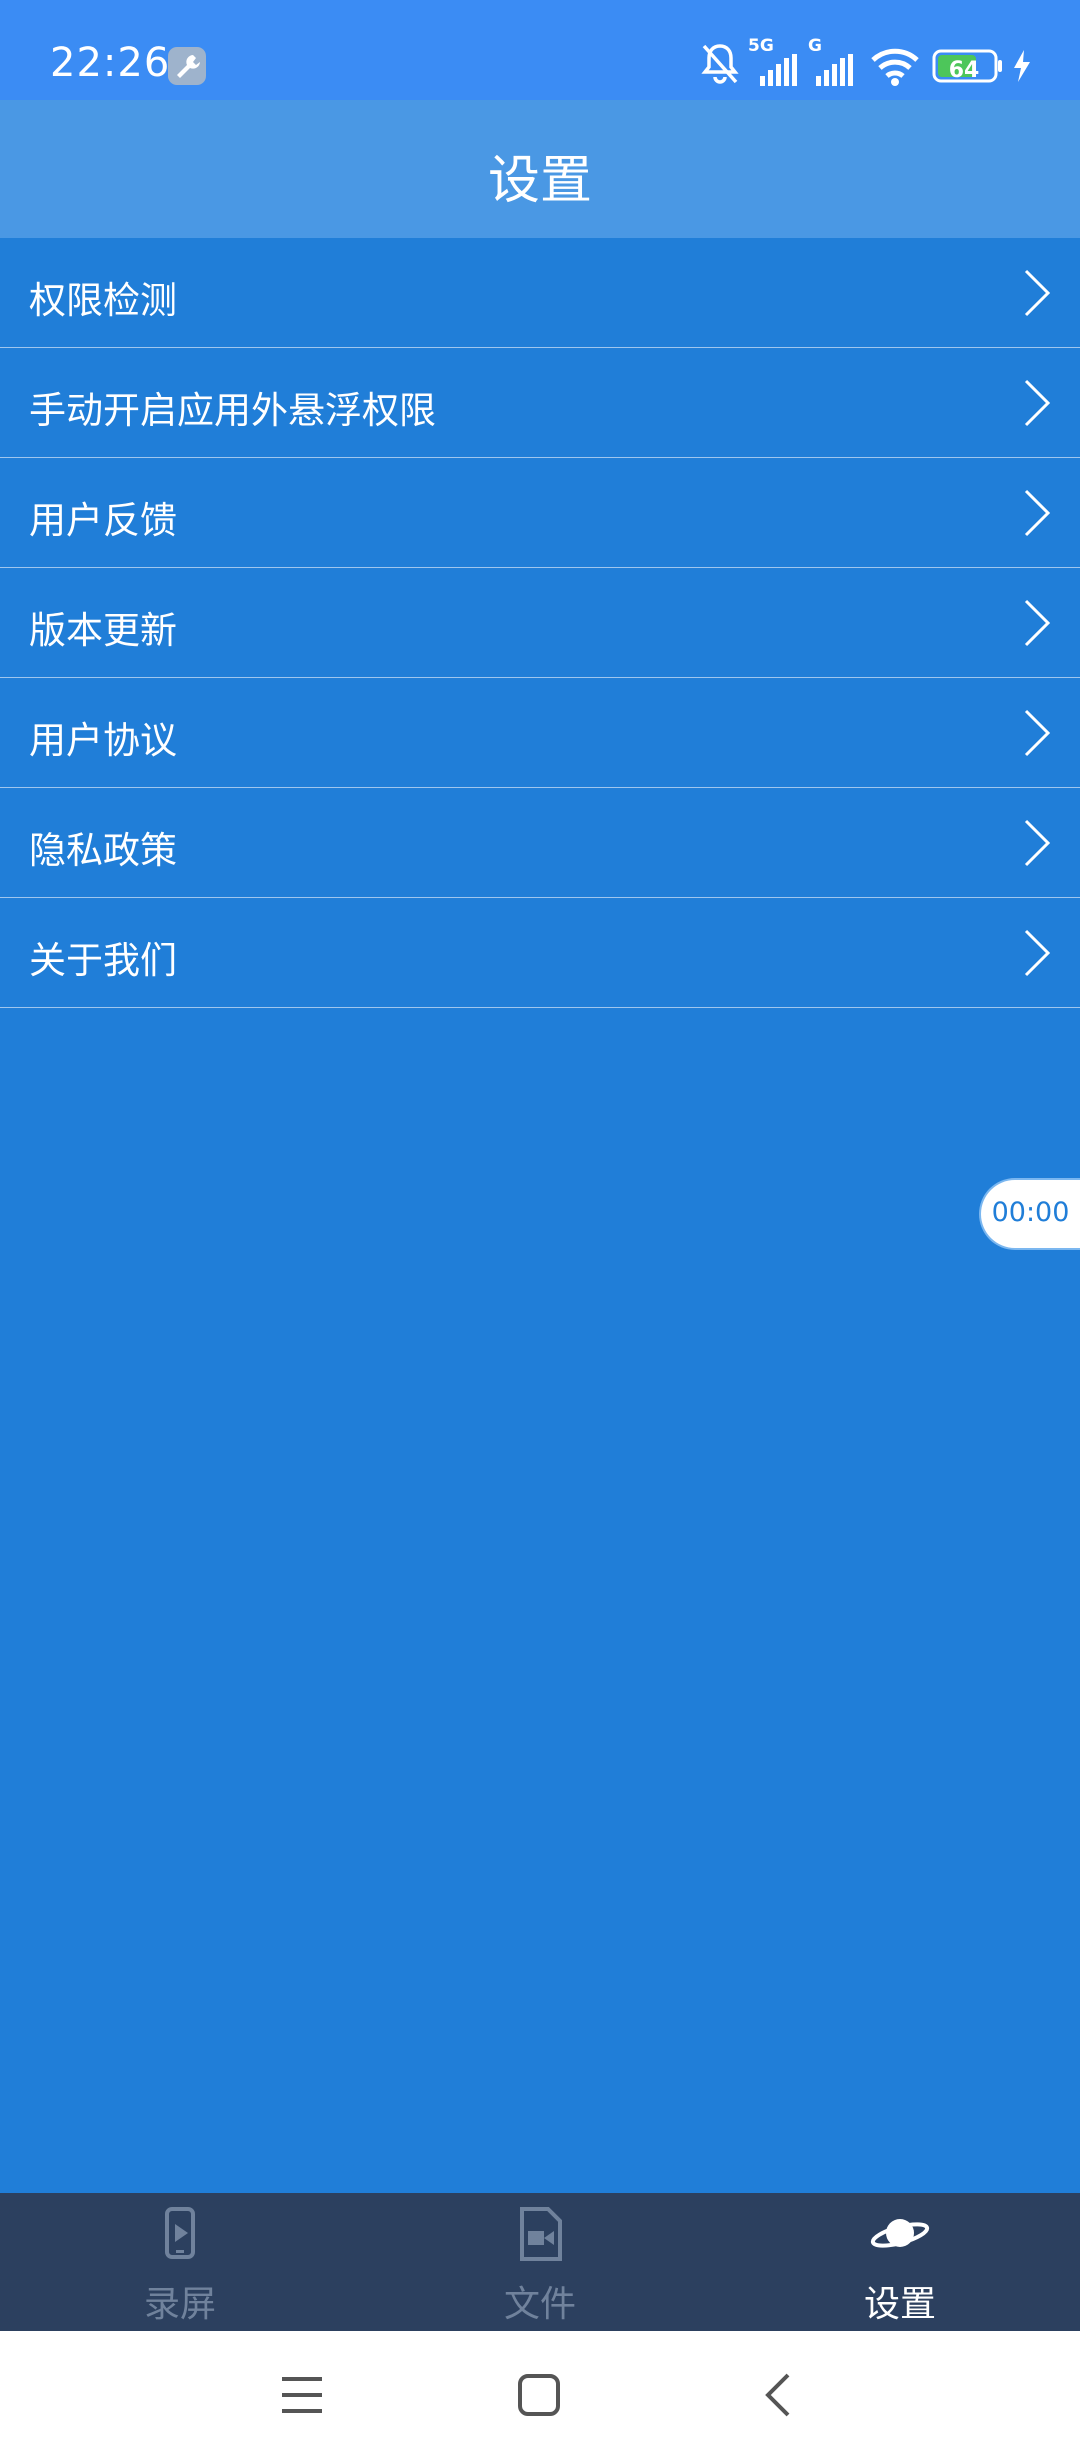  What do you see at coordinates (103, 960) in the screenshot?
I see `settings-item-label: 关于我们` at bounding box center [103, 960].